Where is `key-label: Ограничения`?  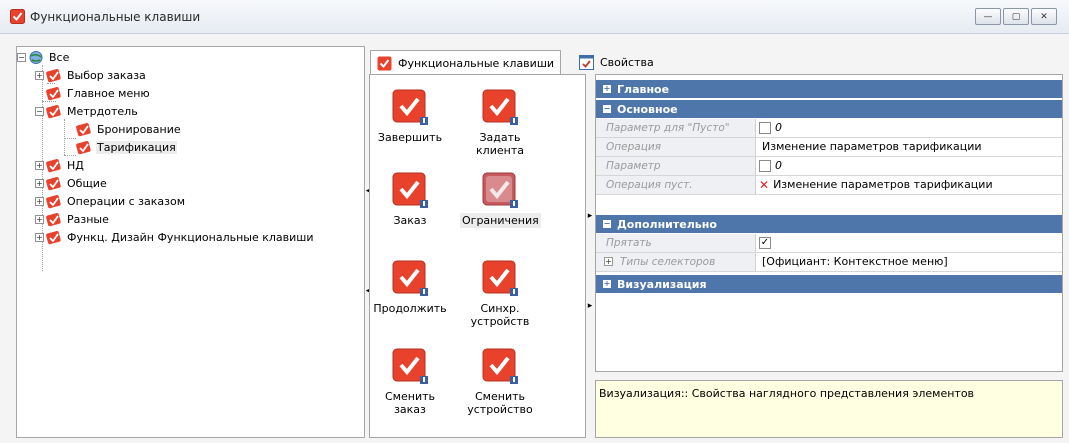
key-label: Ограничения is located at coordinates (500, 220).